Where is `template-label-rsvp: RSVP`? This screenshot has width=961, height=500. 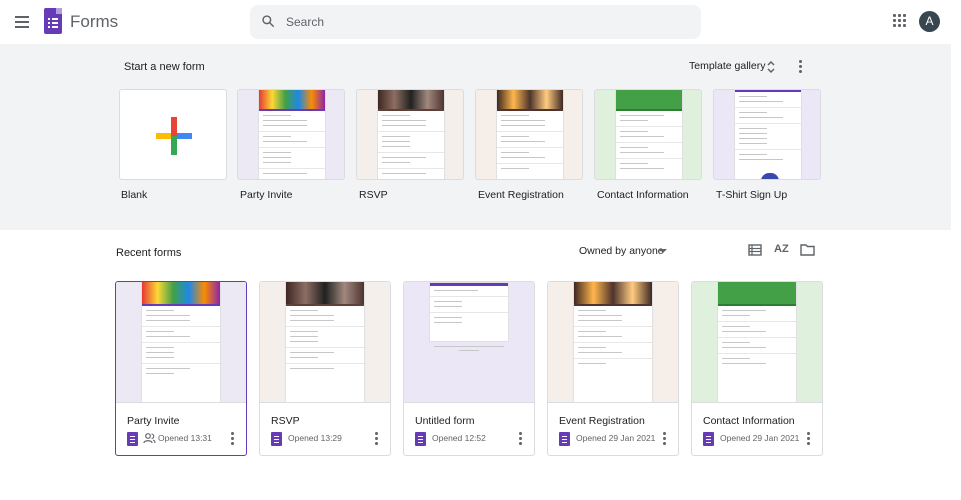
template-label-rsvp: RSVP is located at coordinates (373, 195).